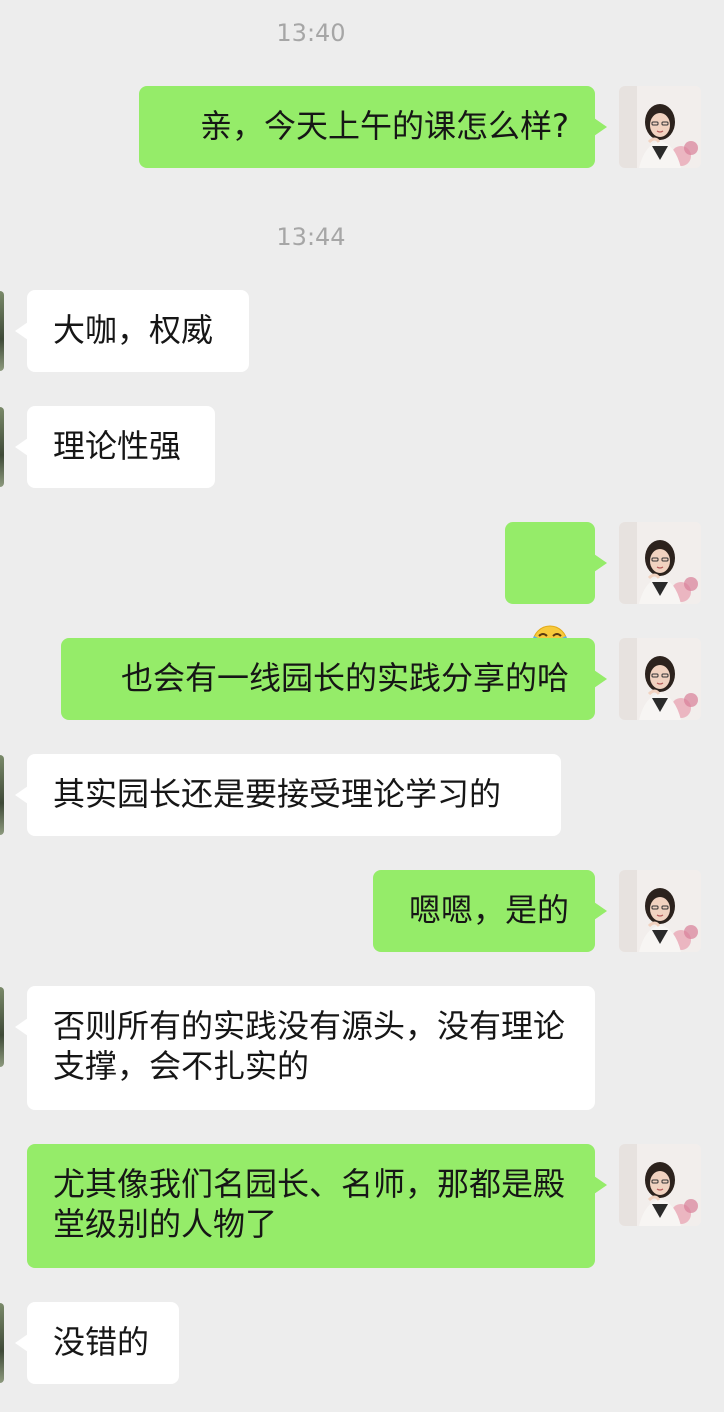 This screenshot has height=1412, width=724. Describe the element at coordinates (317, 1206) in the screenshot. I see `message-bubble-outgoing: 尤其像我们名园长、名师，那都是殿堂级别的人物了` at that location.